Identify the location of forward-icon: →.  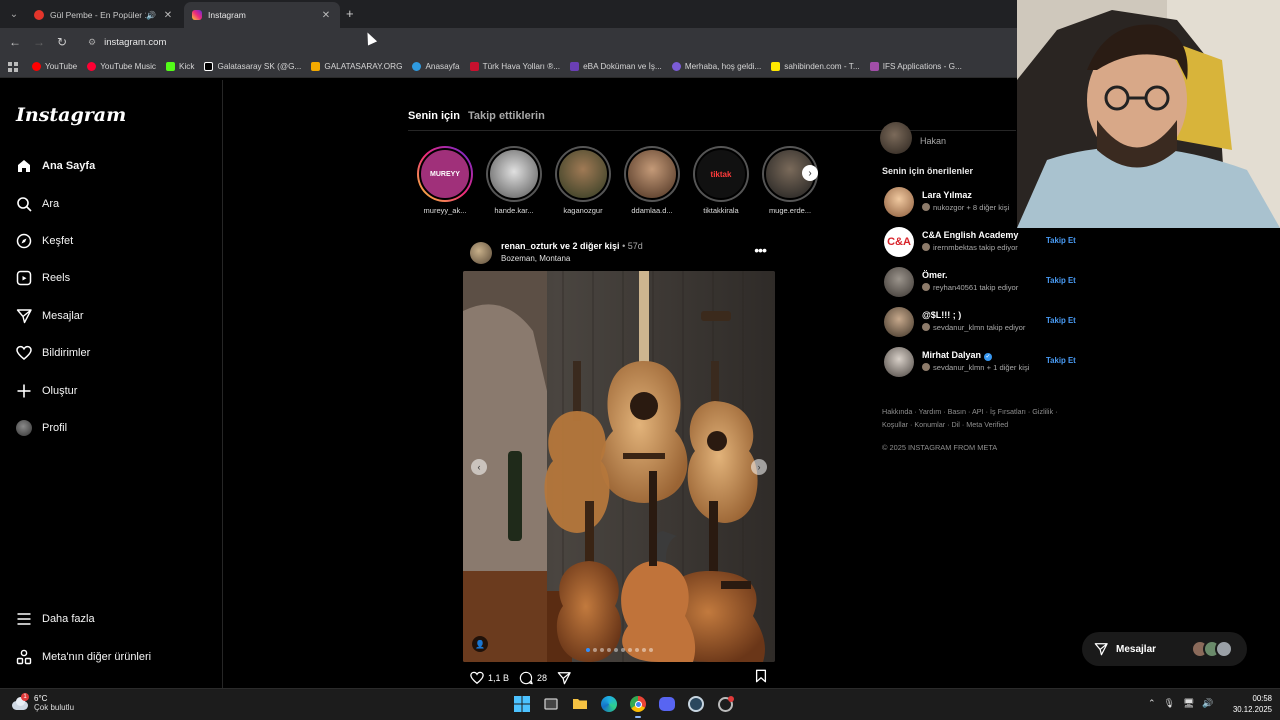
(39, 42).